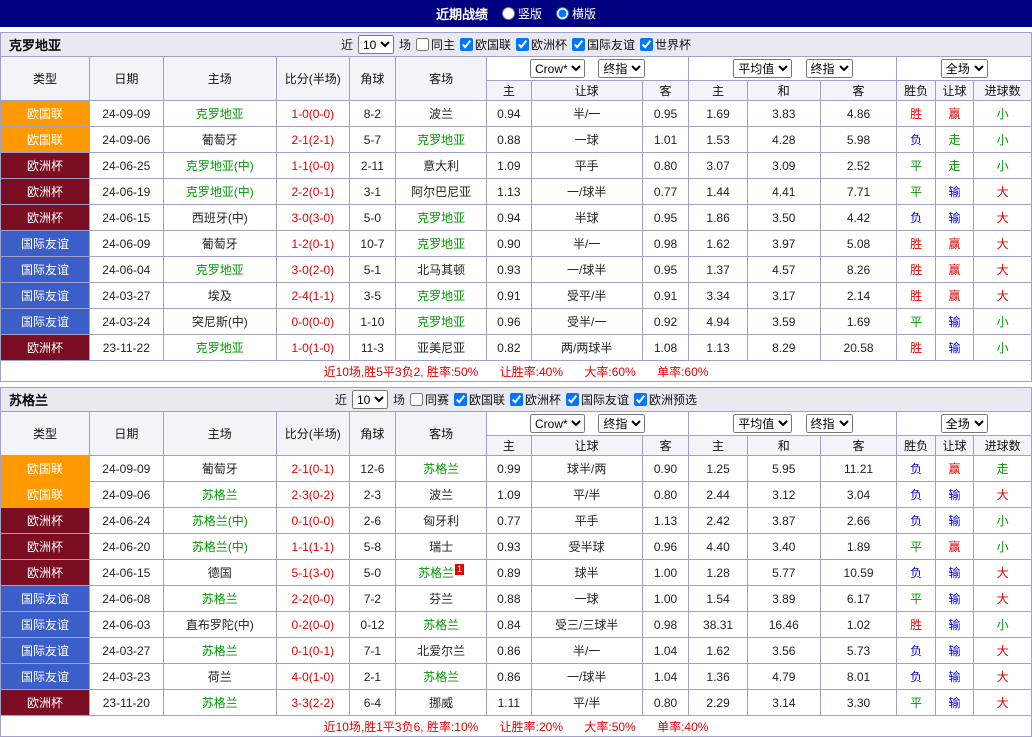 This screenshot has width=1032, height=737. Describe the element at coordinates (219, 572) in the screenshot. I see `home-team-link: 德国` at that location.